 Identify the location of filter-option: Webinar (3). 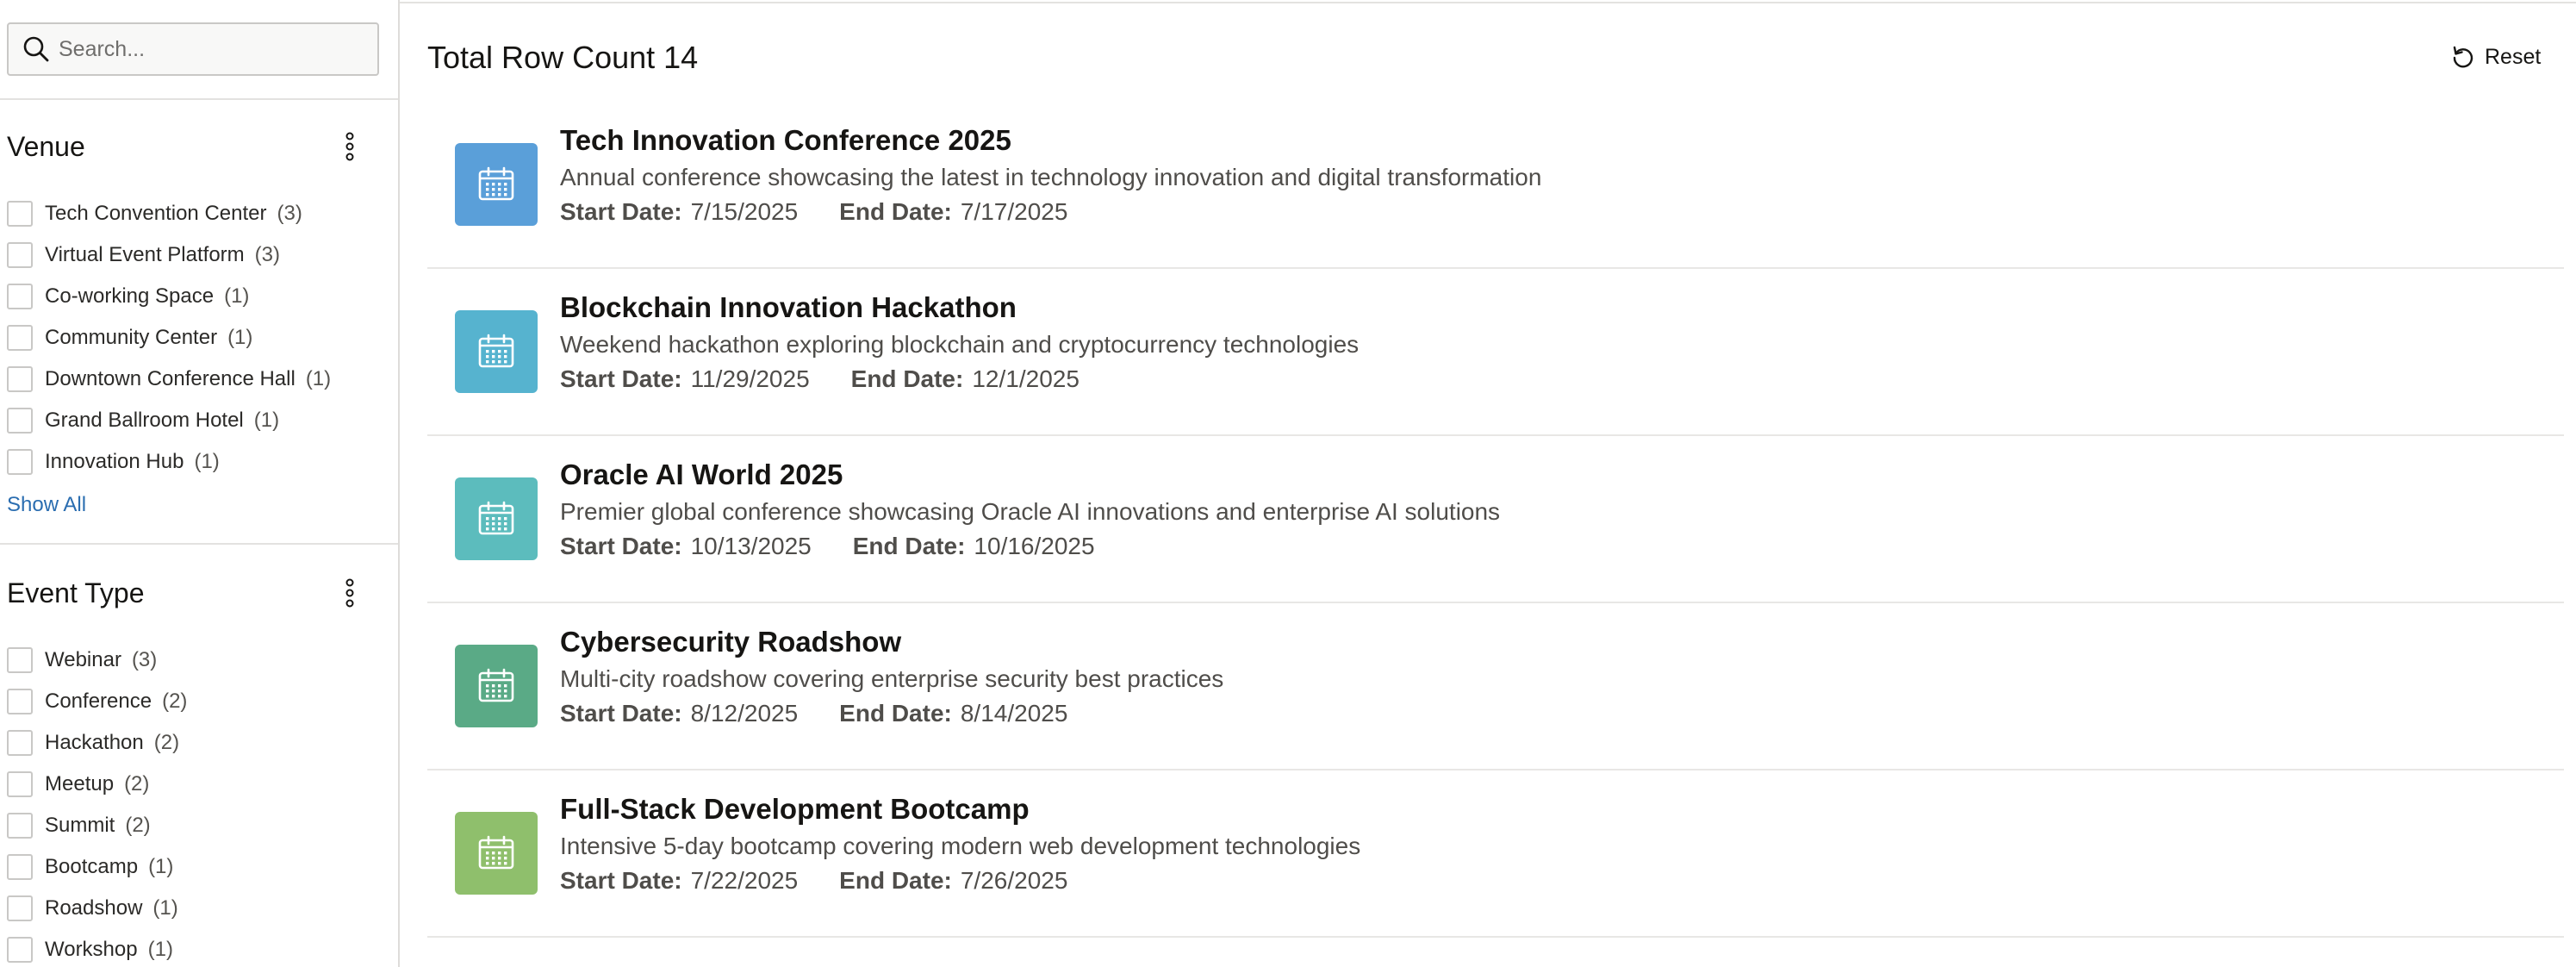
(82, 660).